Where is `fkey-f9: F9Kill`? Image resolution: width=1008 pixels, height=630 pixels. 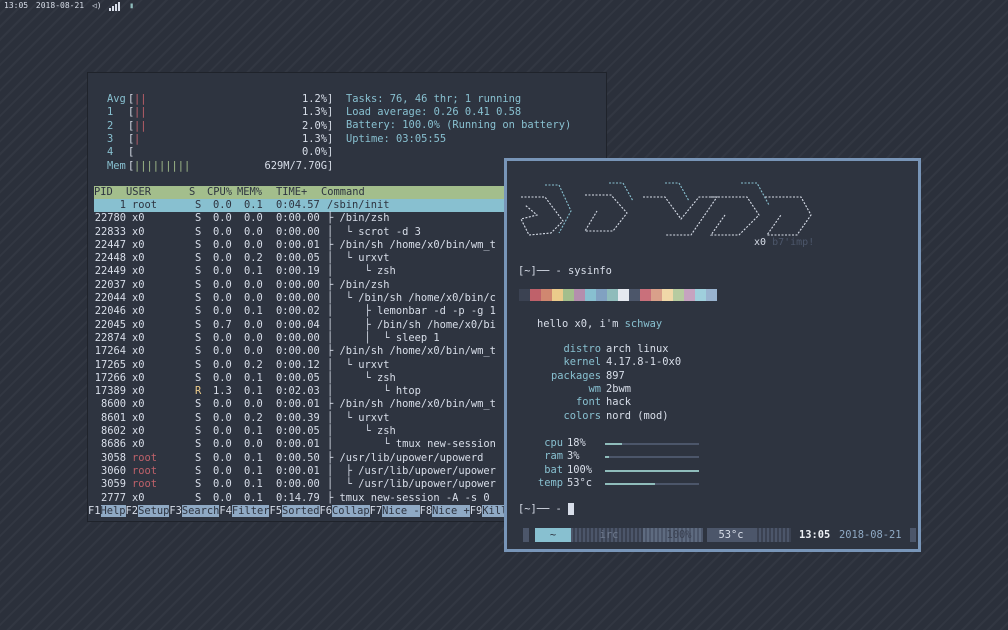 fkey-f9: F9Kill is located at coordinates (489, 511).